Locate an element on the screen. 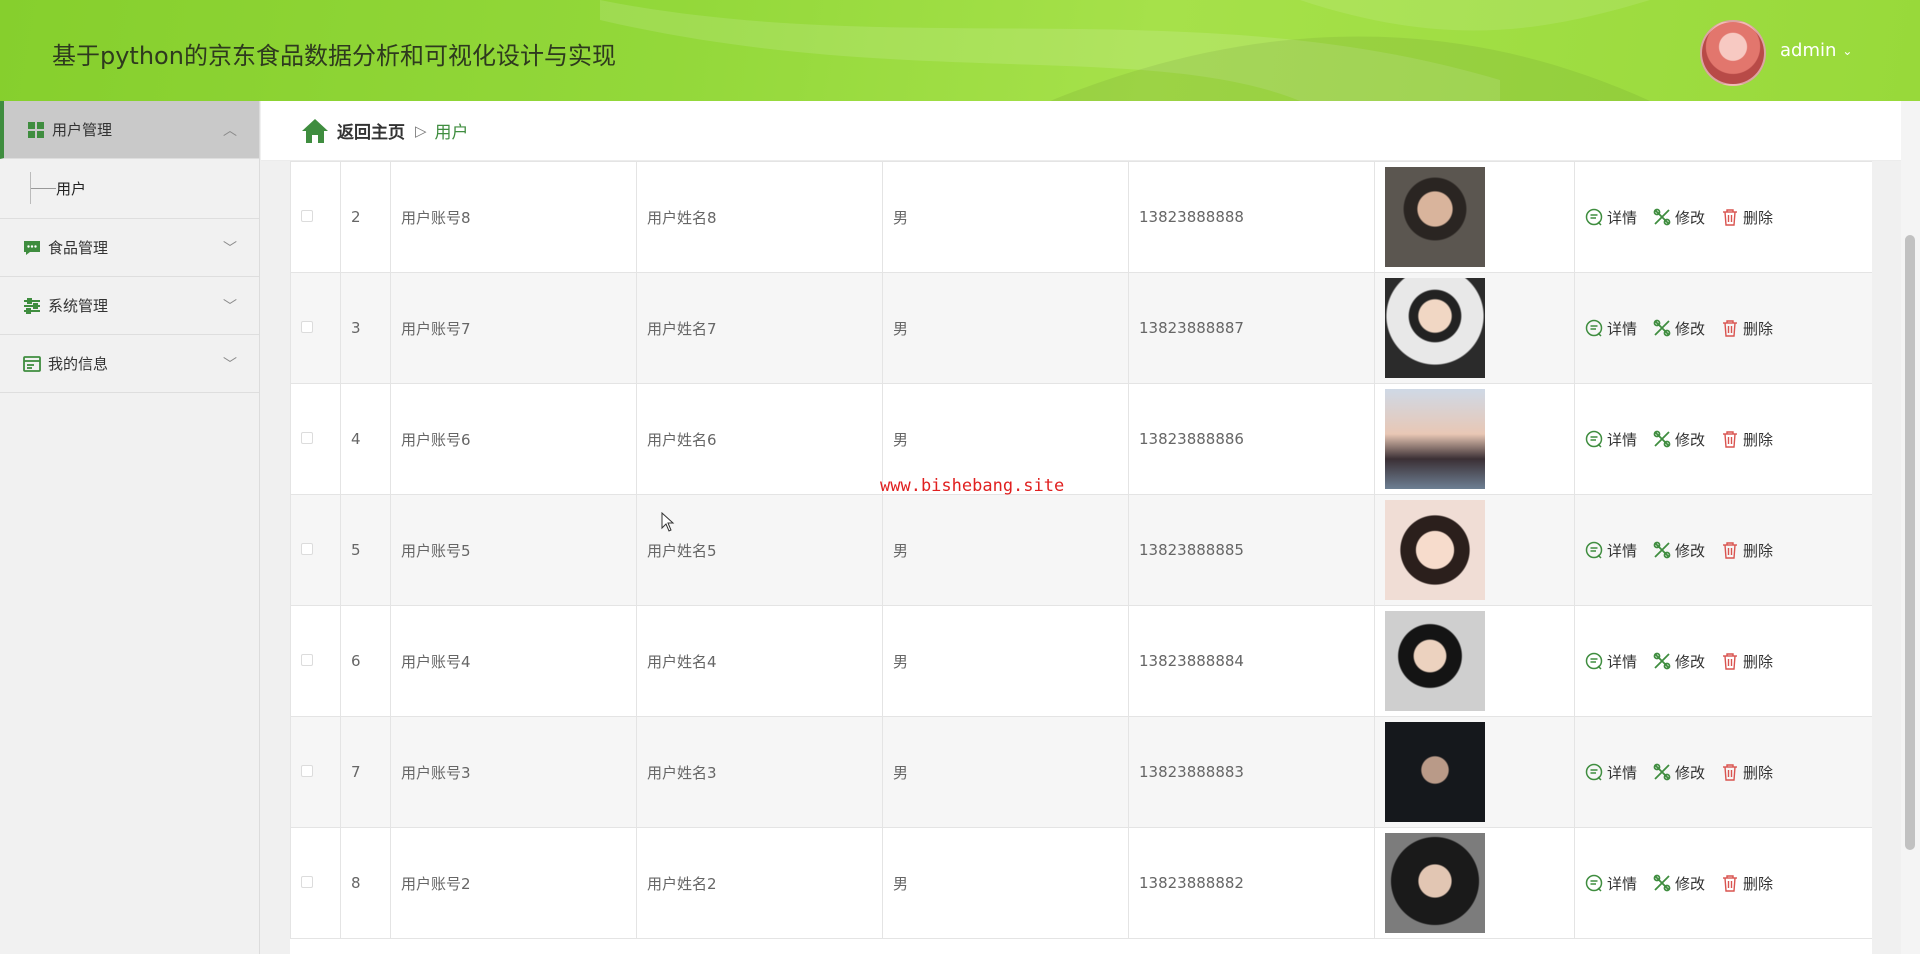 The height and width of the screenshot is (954, 1920). breadcrumb-home-link: 返回主页 is located at coordinates (353, 131).